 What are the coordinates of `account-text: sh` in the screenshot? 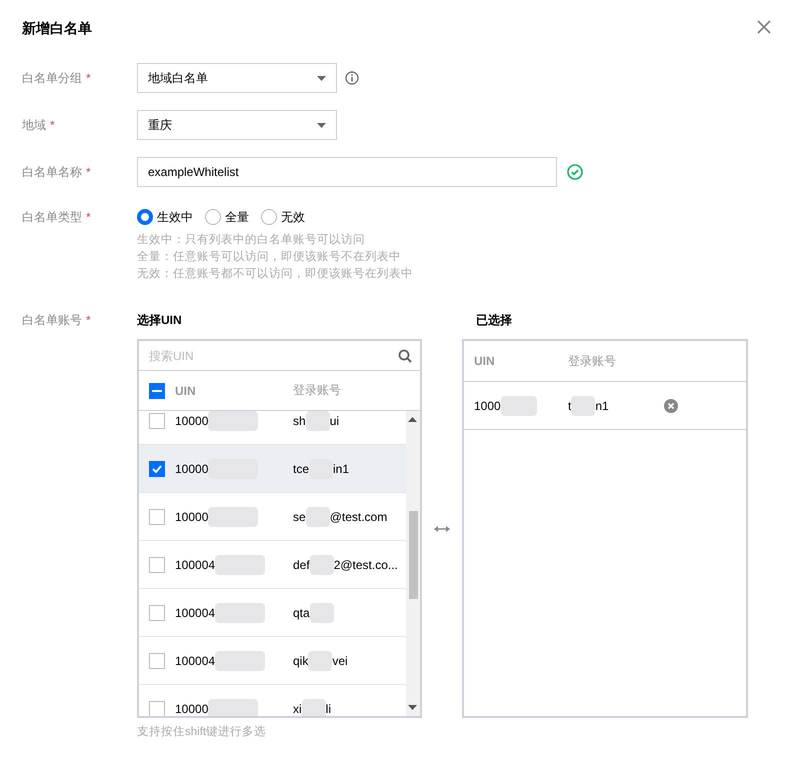 It's located at (299, 421).